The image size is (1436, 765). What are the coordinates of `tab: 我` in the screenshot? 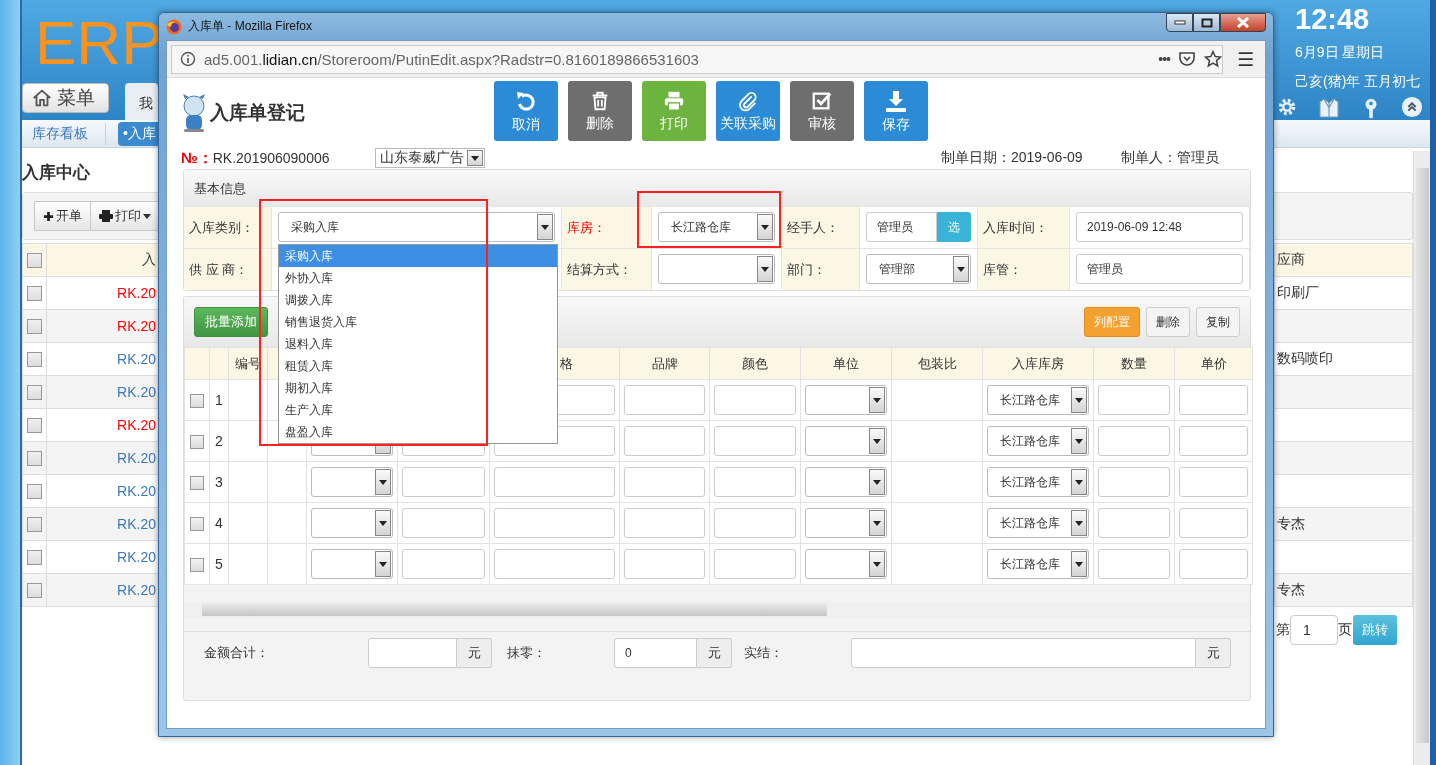 It's located at (141, 101).